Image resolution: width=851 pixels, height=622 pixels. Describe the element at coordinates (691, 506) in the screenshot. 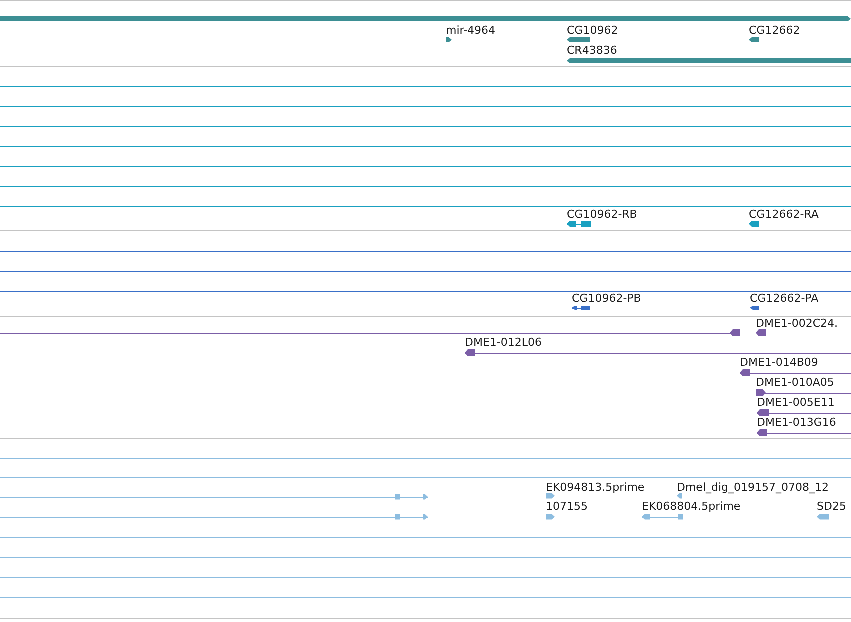

I see `feature-label: EK068804.5prime` at that location.